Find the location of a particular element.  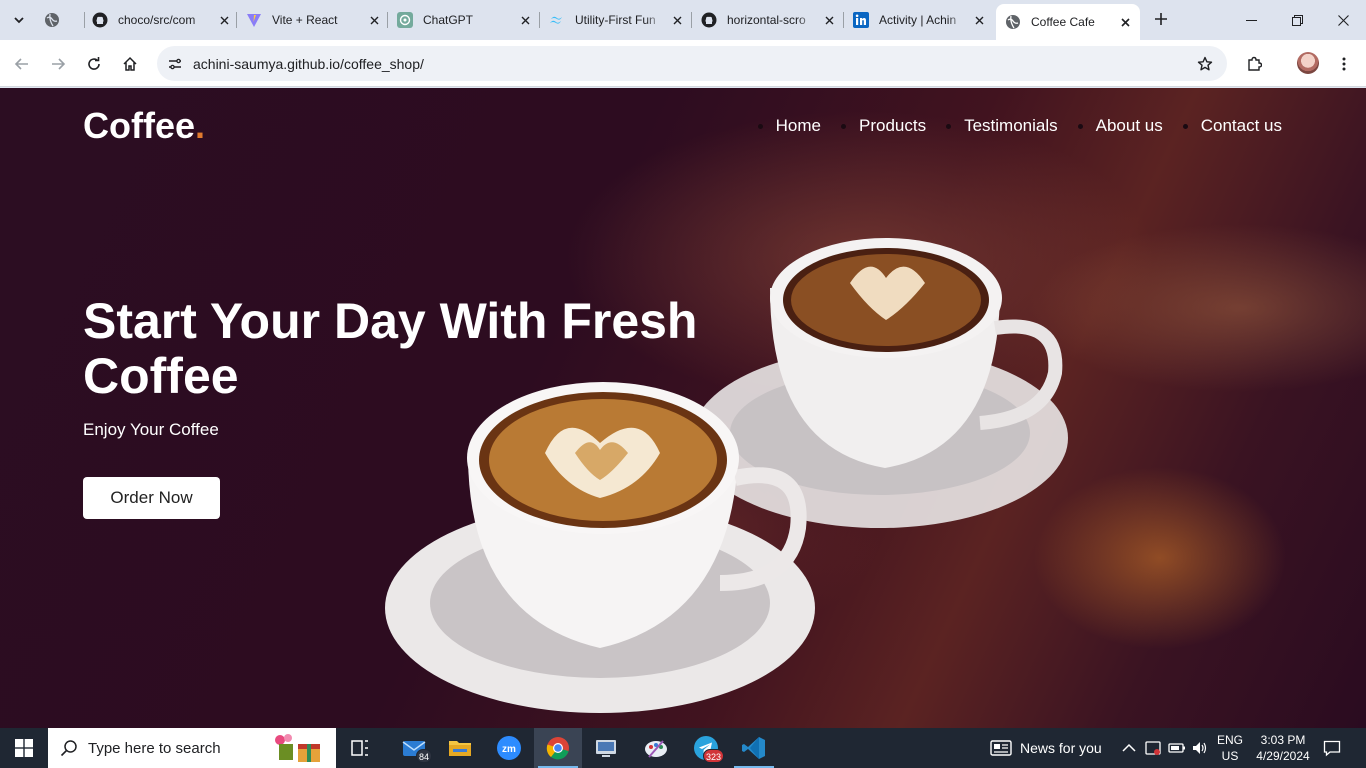

nav-products: Products is located at coordinates (883, 126).